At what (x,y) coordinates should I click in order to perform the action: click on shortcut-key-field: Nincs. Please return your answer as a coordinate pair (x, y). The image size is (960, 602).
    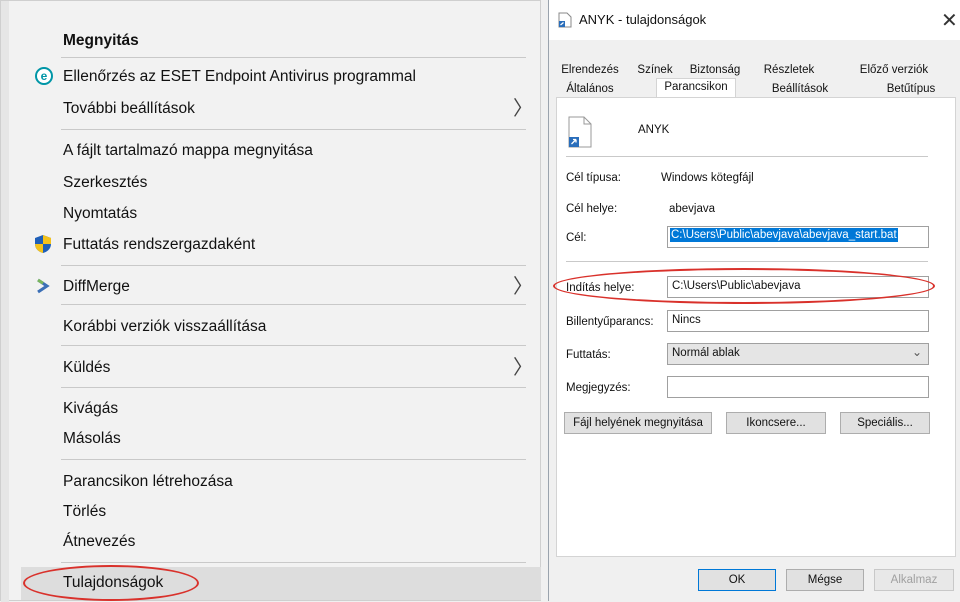
    Looking at the image, I should click on (798, 321).